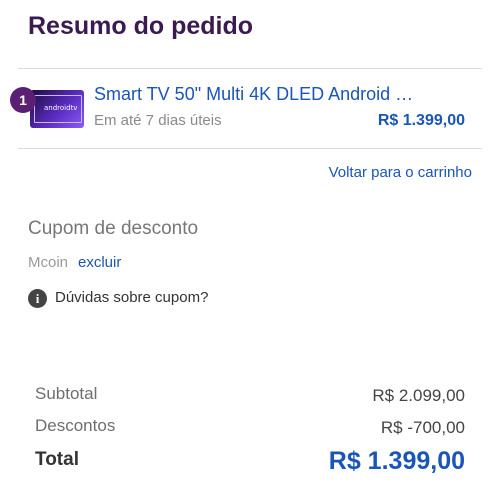  I want to click on discount-label: Descontos, so click(75, 425).